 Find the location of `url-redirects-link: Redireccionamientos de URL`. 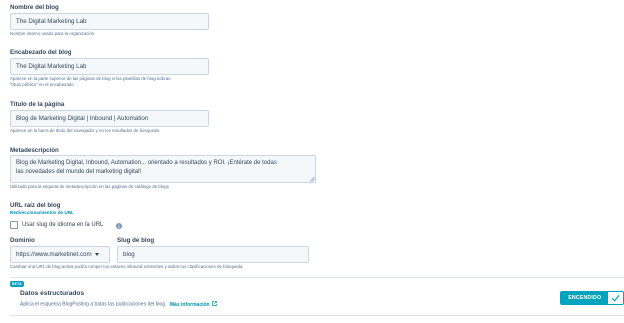

url-redirects-link: Redireccionamientos de URL is located at coordinates (42, 212).